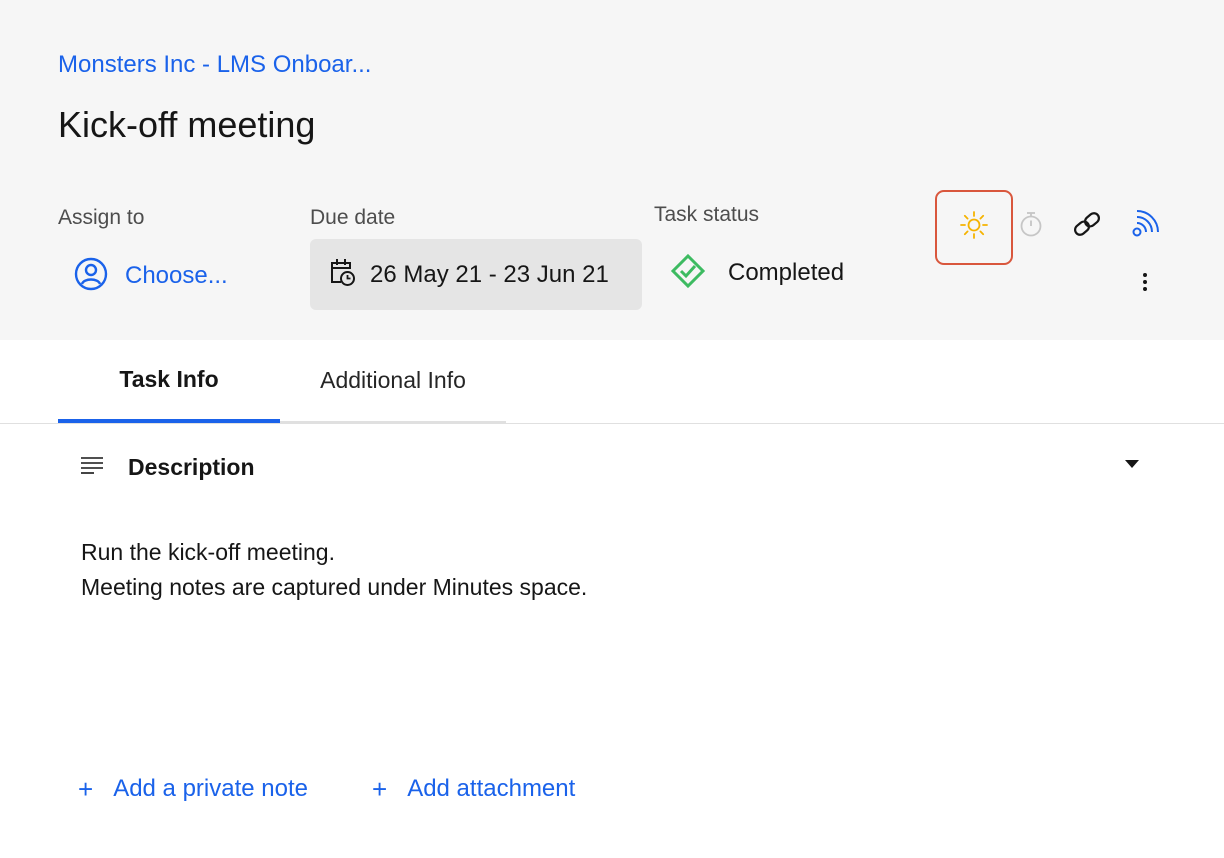  I want to click on due-date-picker: 26 May 21 - 23 Jun 21, so click(476, 274).